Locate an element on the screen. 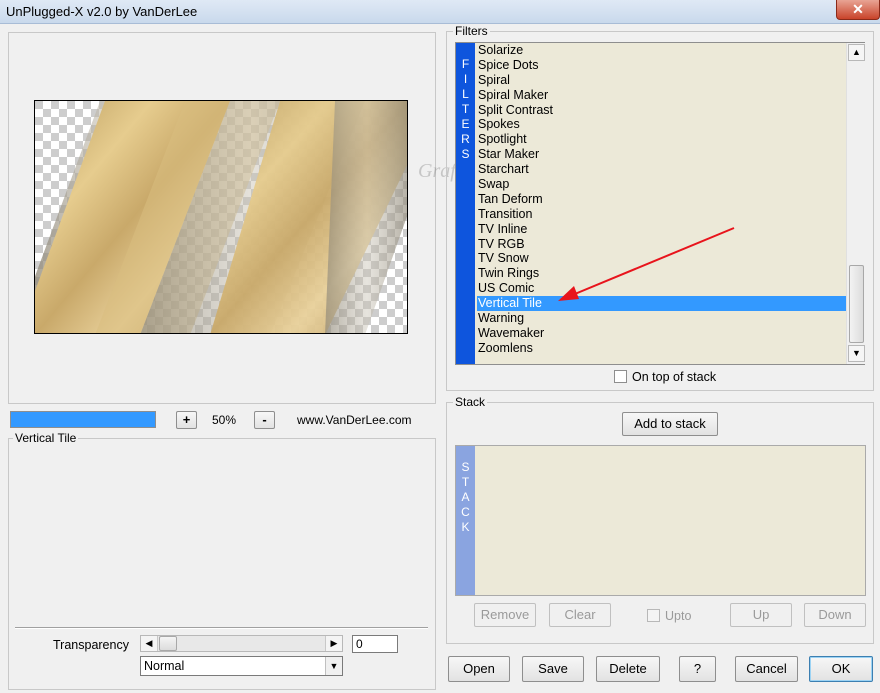  window-title: UnPlugged-X v2.0 by VanDerLee is located at coordinates (102, 11).